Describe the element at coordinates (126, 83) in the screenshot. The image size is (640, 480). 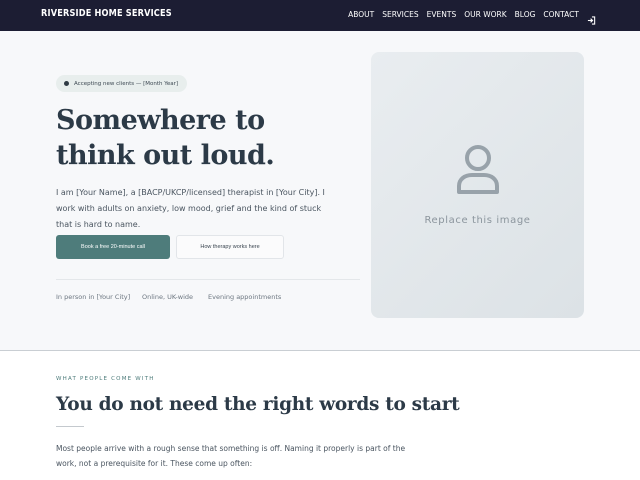
I see `availability-badge-text: Accepting new clients — [Month Year]` at that location.